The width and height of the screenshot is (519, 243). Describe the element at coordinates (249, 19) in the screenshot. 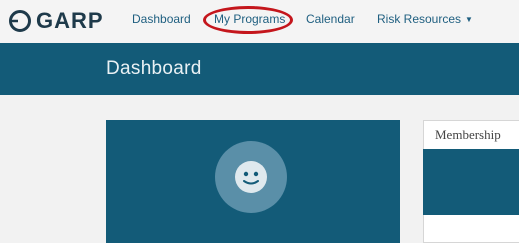

I see `nav-item-my-programs: My Programs` at that location.